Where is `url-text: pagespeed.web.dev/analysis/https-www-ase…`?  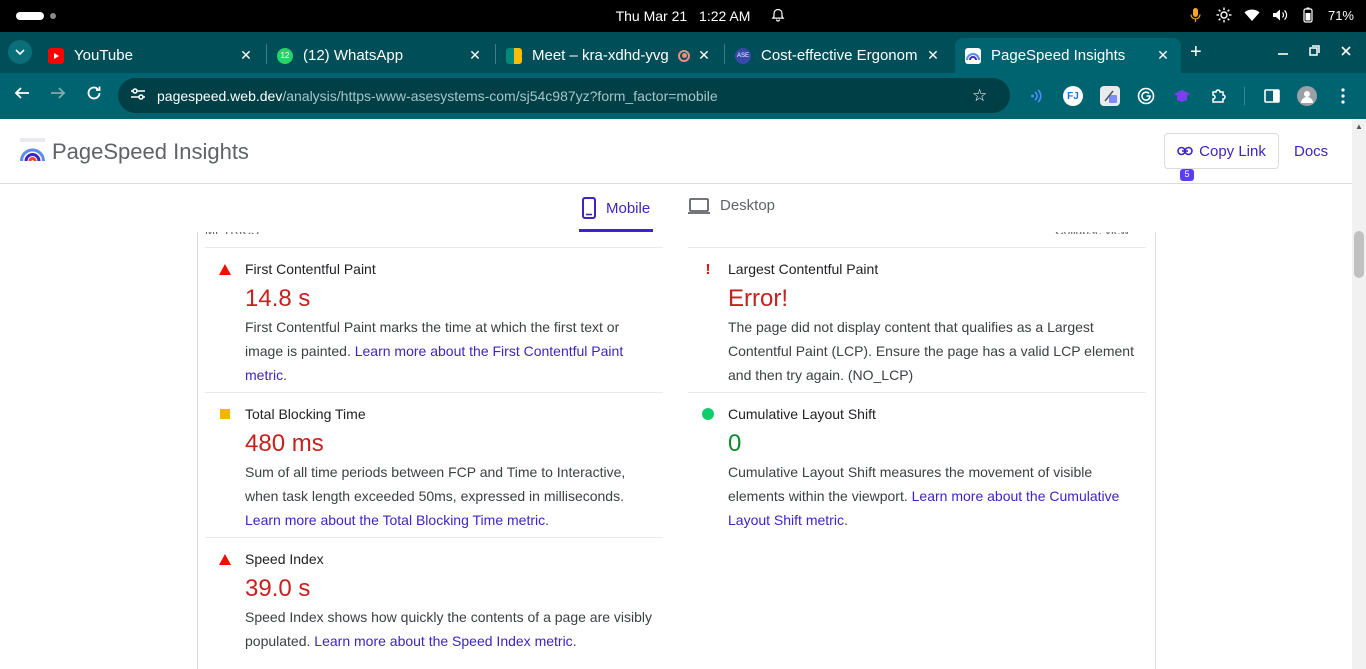
url-text: pagespeed.web.dev/analysis/https-www-ase… is located at coordinates (564, 96).